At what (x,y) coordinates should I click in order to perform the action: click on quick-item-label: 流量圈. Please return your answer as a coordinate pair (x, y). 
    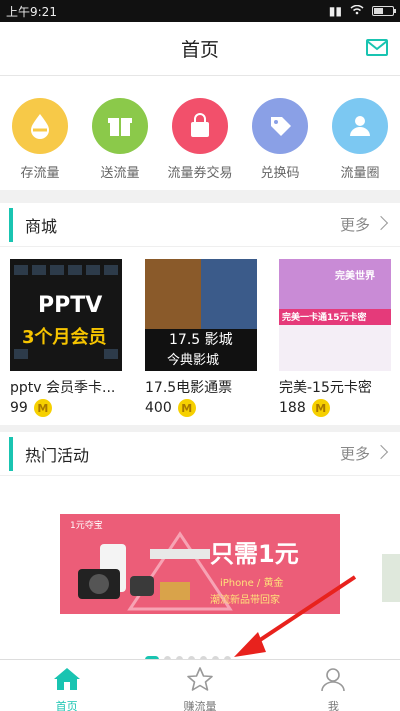
    Looking at the image, I should click on (360, 173).